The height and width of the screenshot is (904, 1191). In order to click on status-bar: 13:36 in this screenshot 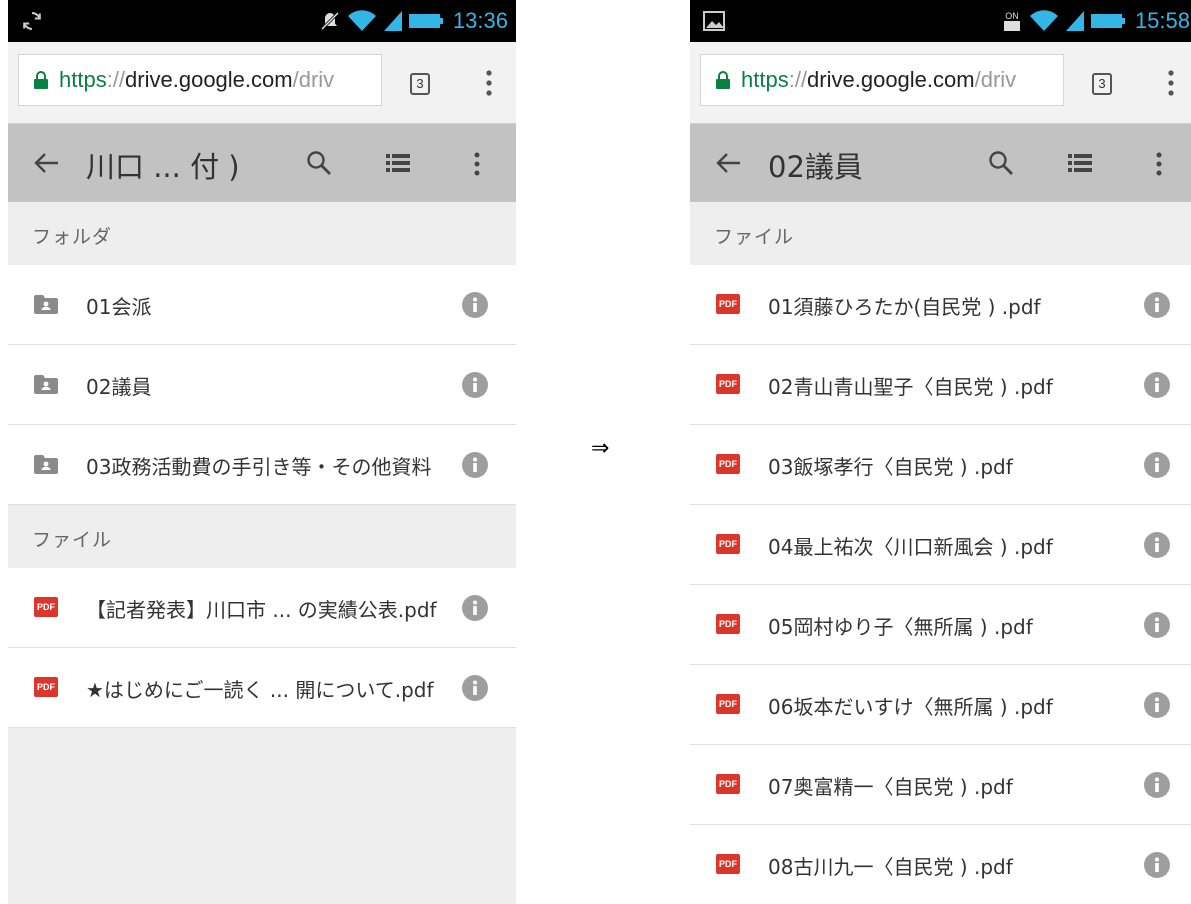, I will do `click(262, 21)`.